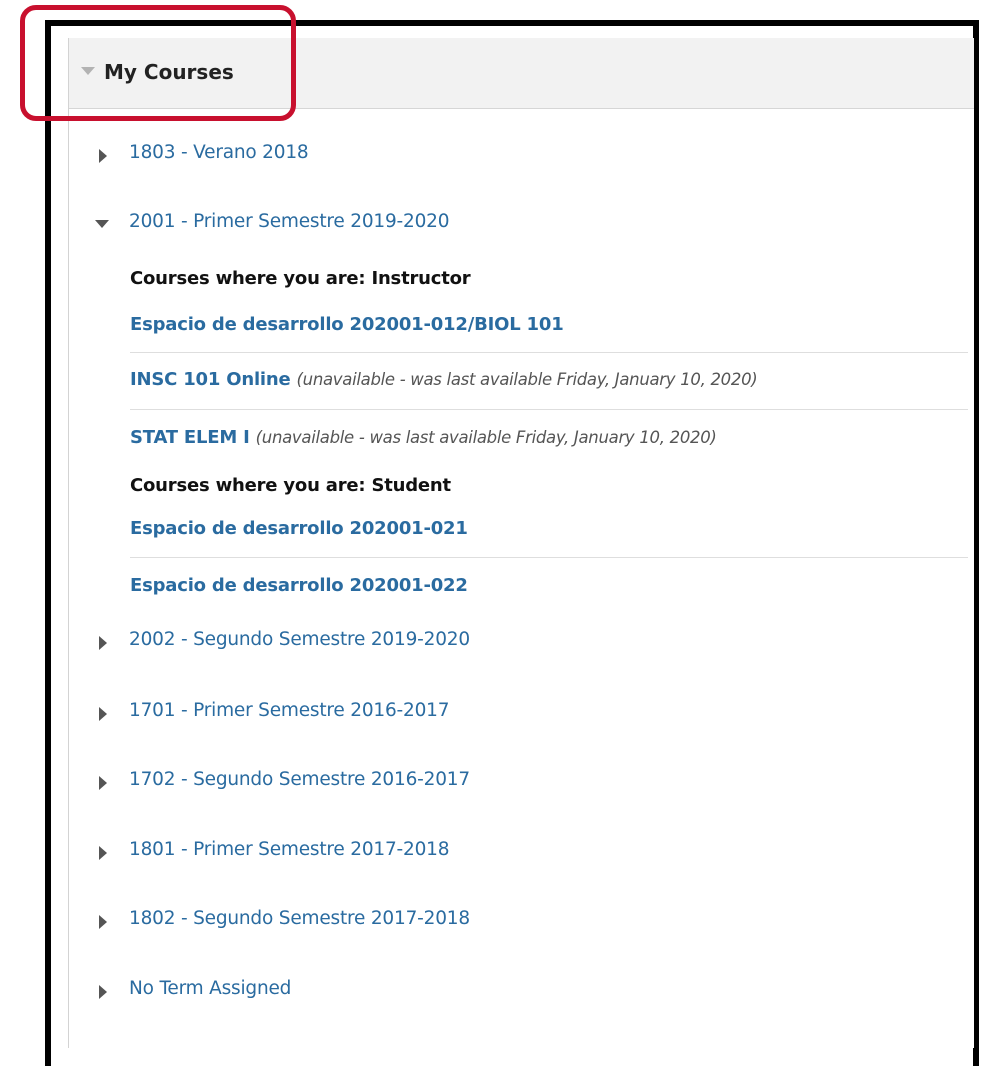  What do you see at coordinates (210, 379) in the screenshot?
I see `course-link: INSC 101 Online` at bounding box center [210, 379].